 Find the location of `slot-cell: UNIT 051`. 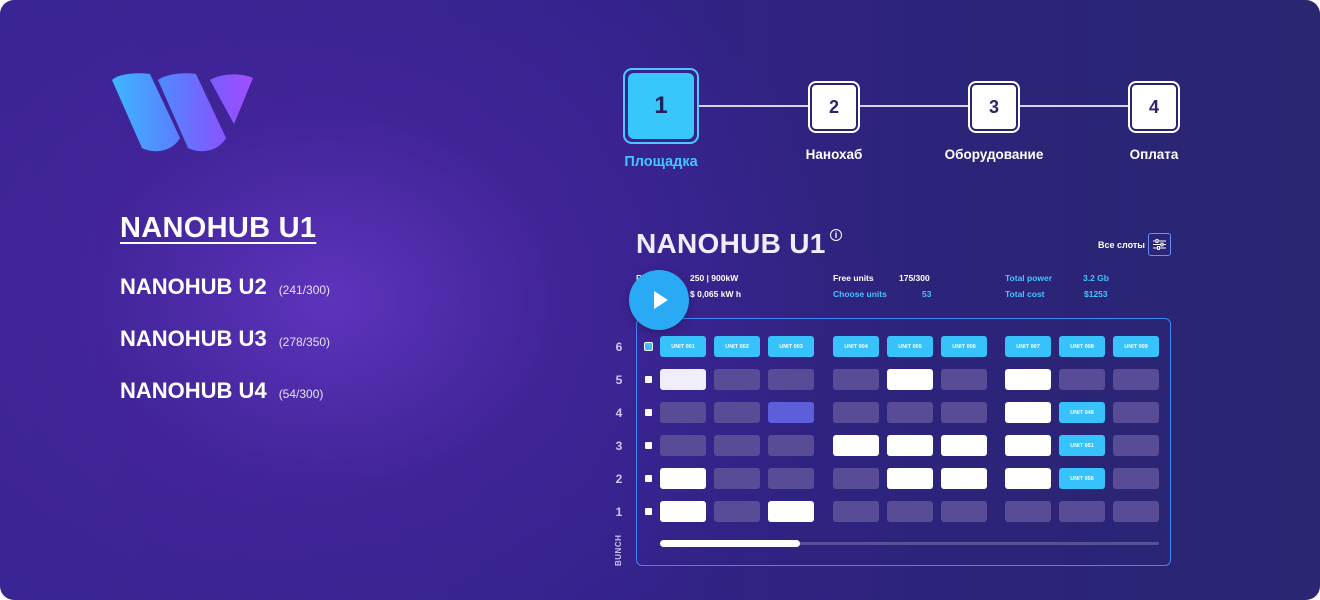

slot-cell: UNIT 051 is located at coordinates (1082, 445).